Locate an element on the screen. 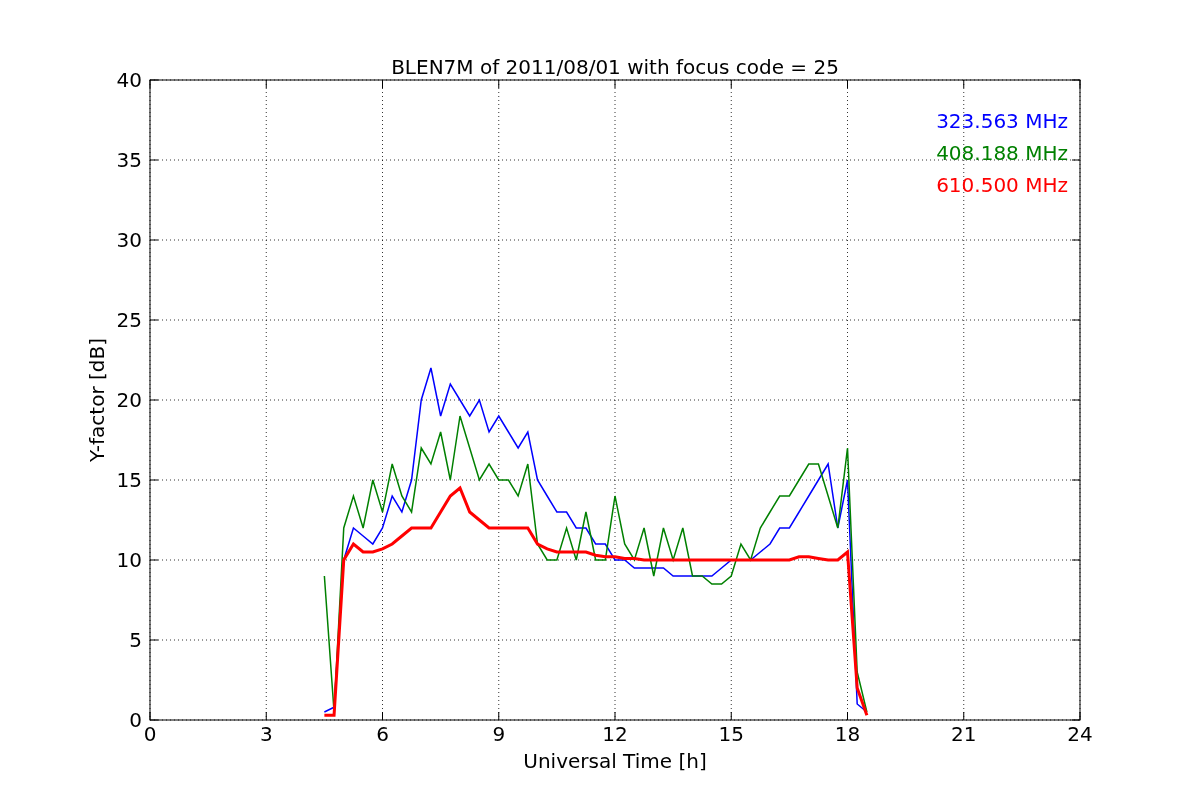 The image size is (1200, 800). y-tick-label: 10 is located at coordinates (129, 560).